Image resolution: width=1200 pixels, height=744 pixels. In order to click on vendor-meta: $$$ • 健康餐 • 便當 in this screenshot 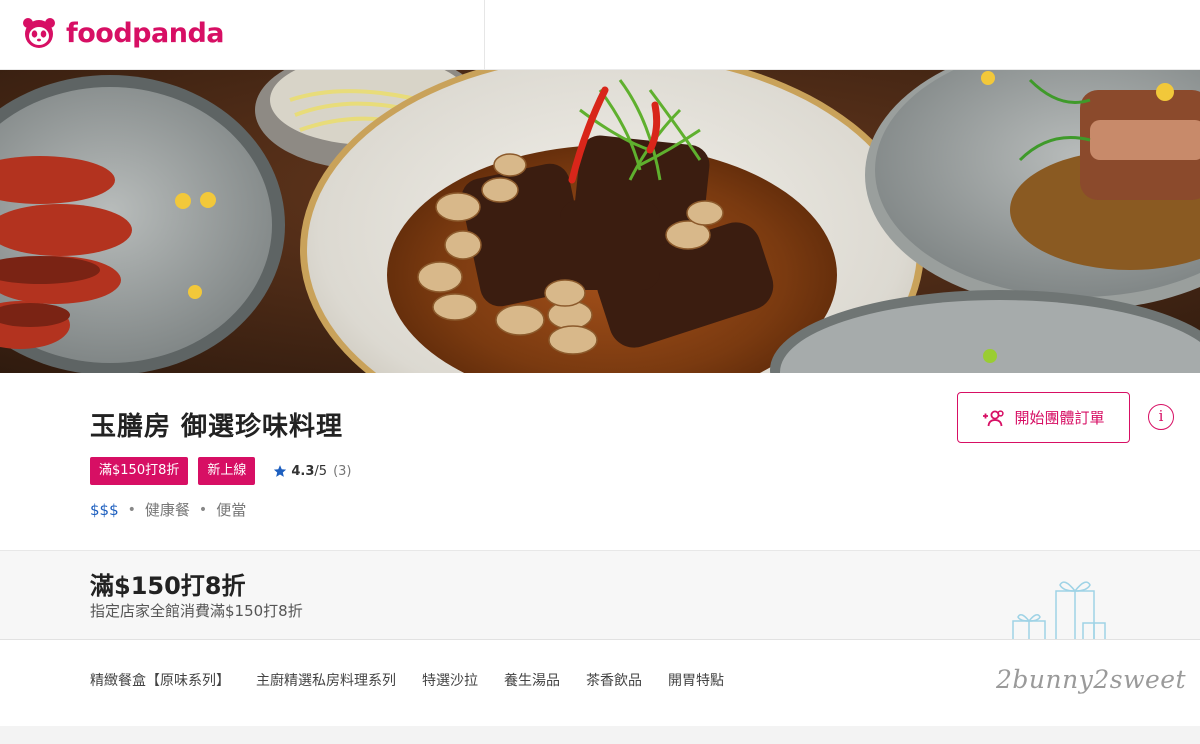, I will do `click(168, 509)`.